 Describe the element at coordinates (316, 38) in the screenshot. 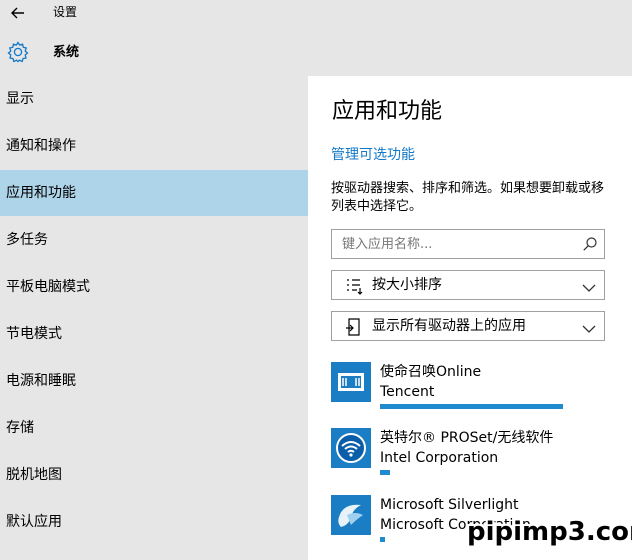

I see `title-bar: 设置 系统` at that location.